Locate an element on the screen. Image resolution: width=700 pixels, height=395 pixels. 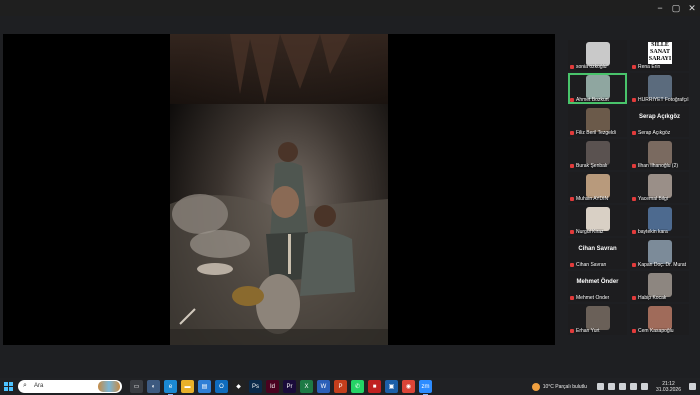
participant-tile: sonia ozkoğlu is located at coordinates (597, 55).